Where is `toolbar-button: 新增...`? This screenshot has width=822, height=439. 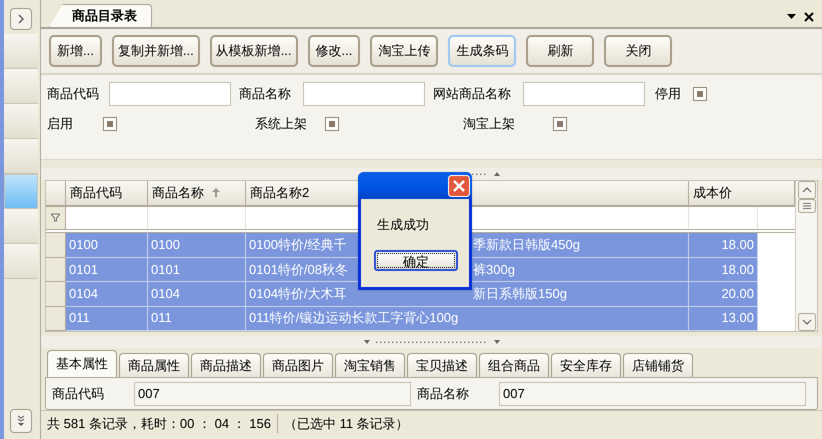 toolbar-button: 新增... is located at coordinates (75, 51).